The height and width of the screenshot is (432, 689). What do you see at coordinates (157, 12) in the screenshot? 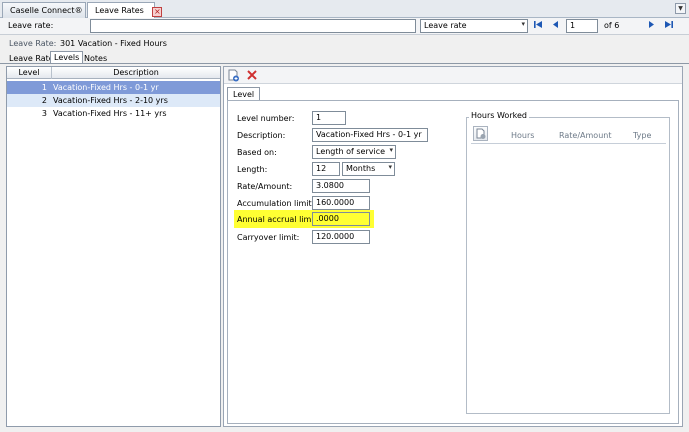
I see `close-icon: ×` at bounding box center [157, 12].